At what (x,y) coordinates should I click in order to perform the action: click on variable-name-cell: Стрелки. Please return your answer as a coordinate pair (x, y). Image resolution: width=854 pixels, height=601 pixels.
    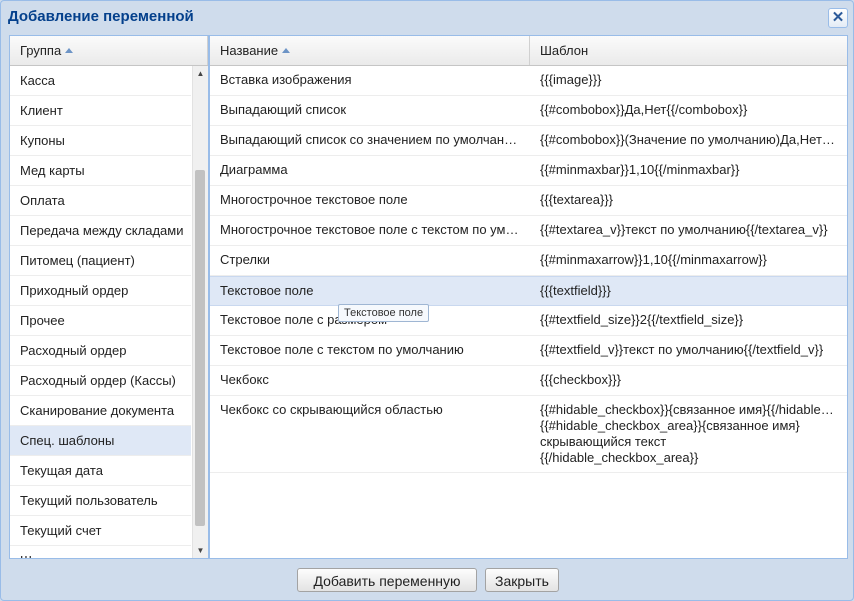
    Looking at the image, I should click on (245, 259).